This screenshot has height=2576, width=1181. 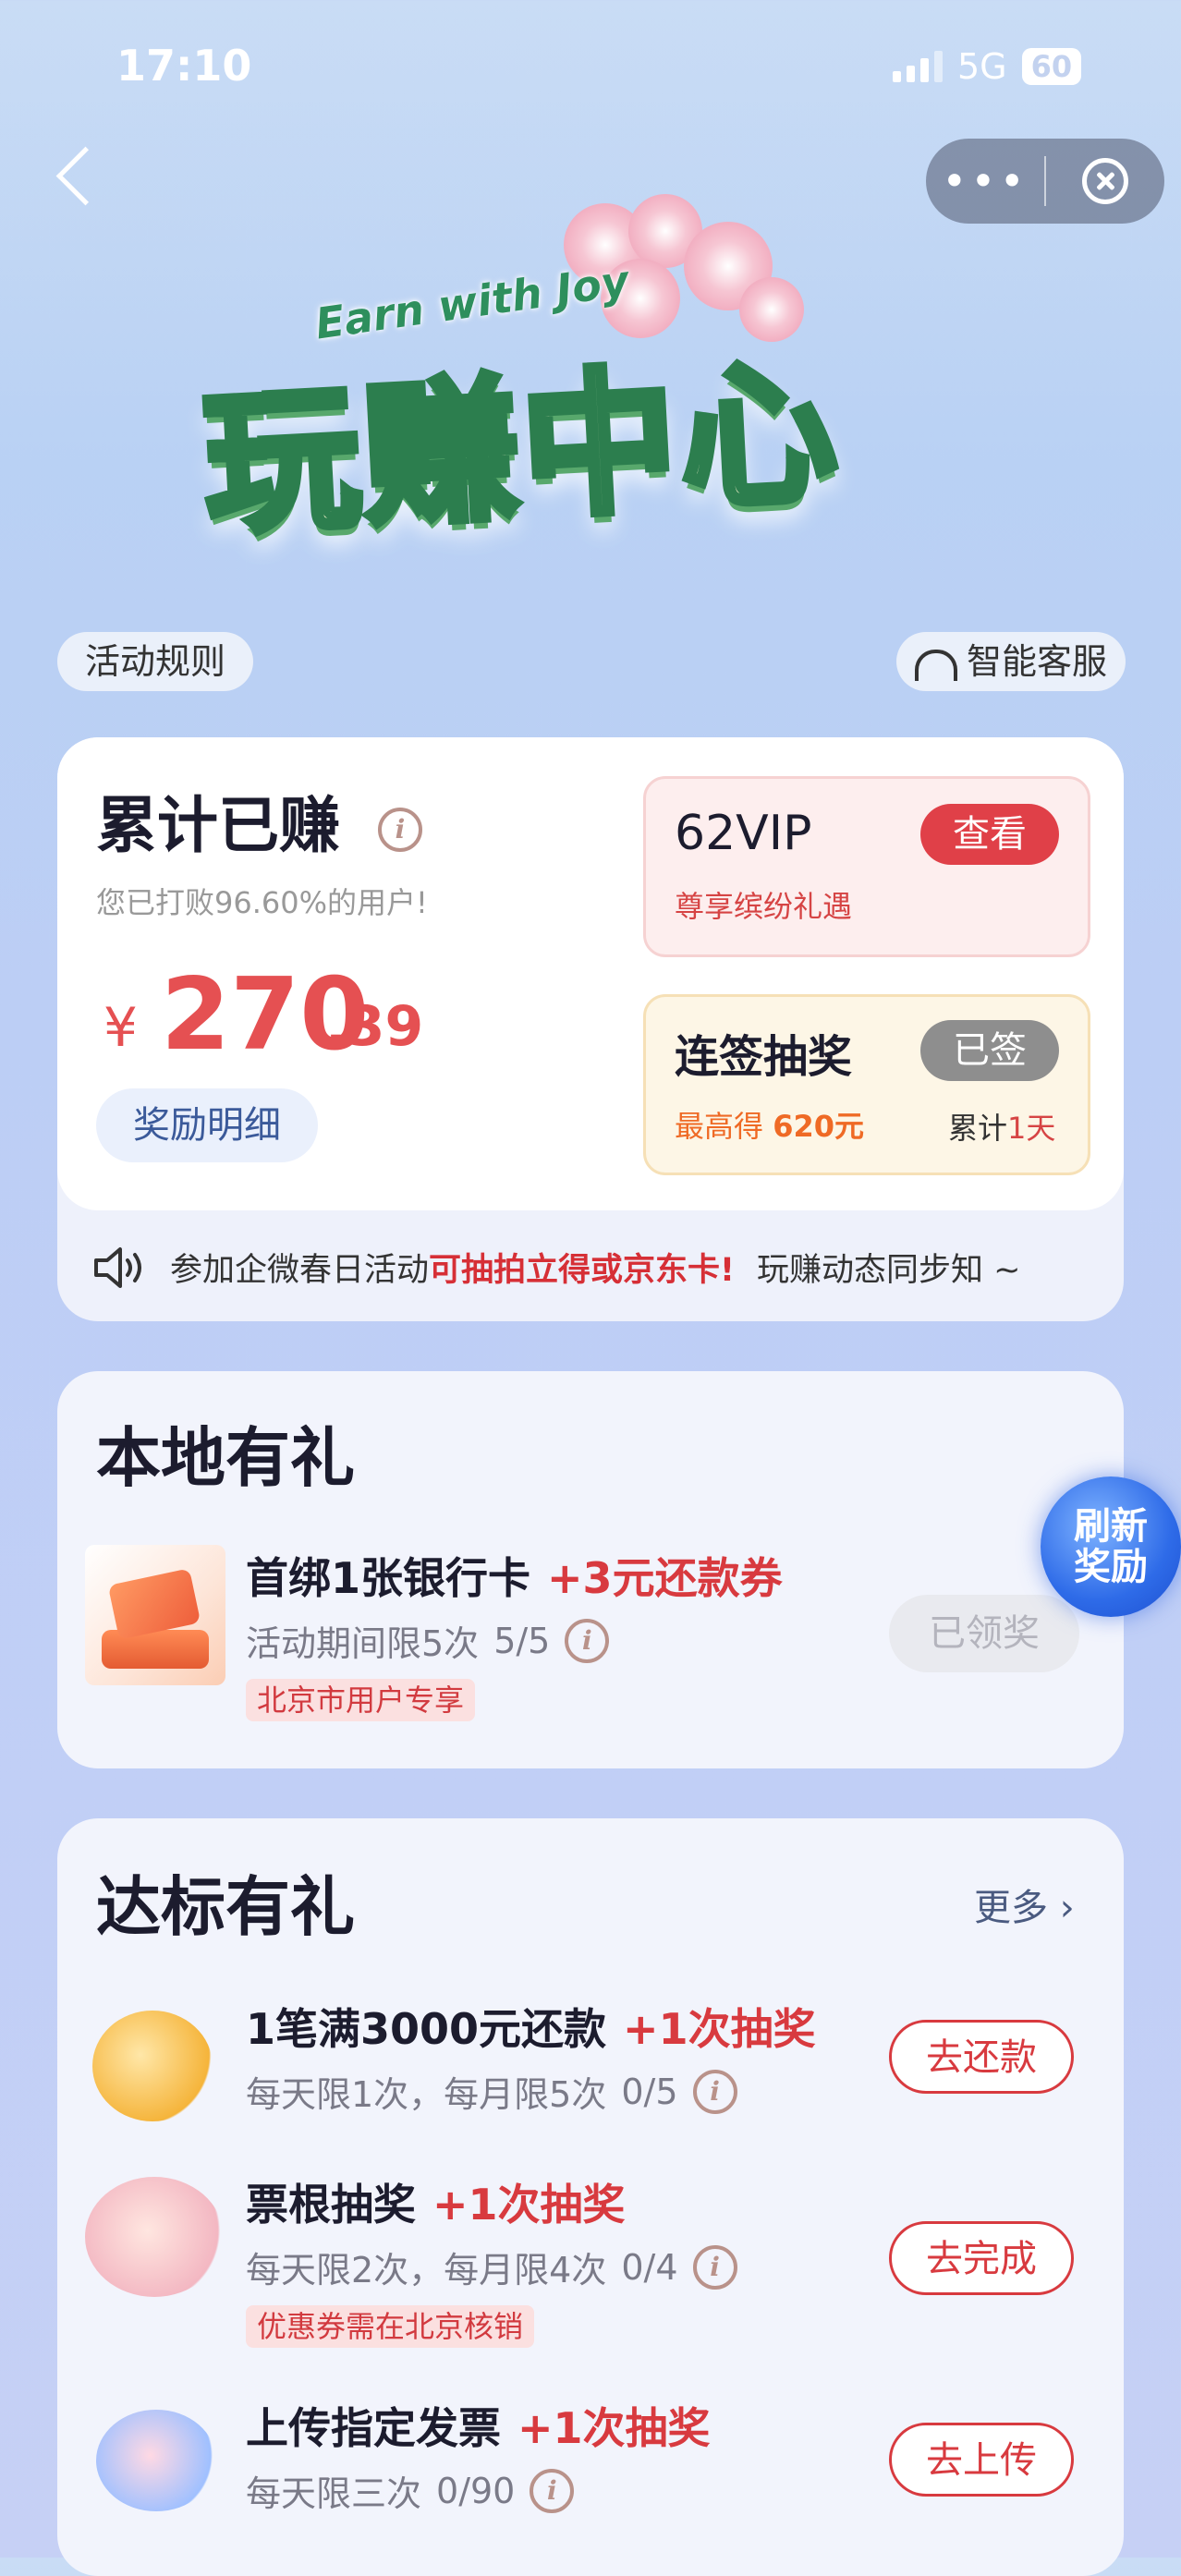 What do you see at coordinates (649, 2091) in the screenshot?
I see `task-progress: 0/5` at bounding box center [649, 2091].